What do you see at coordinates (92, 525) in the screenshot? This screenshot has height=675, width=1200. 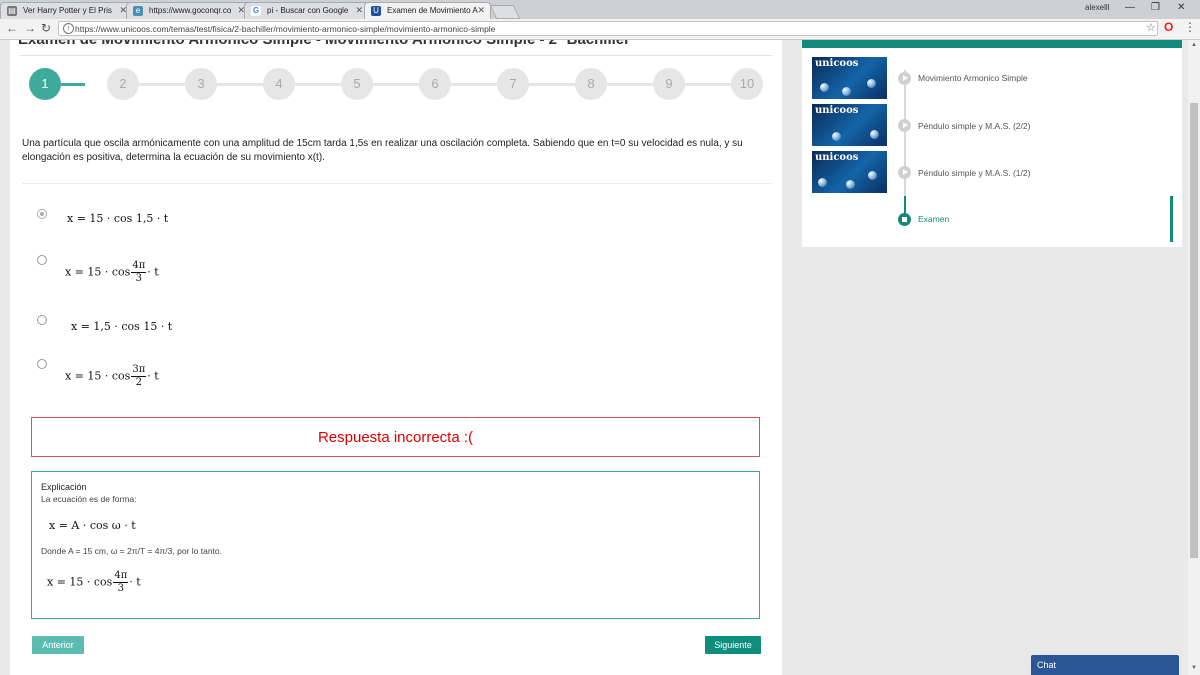 I see `explanation-formula: x = A · cos ω · t` at bounding box center [92, 525].